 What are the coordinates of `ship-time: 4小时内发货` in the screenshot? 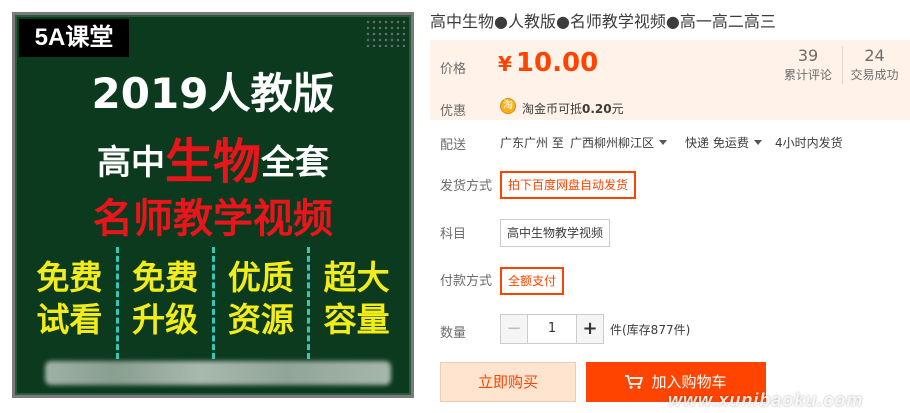 It's located at (809, 143).